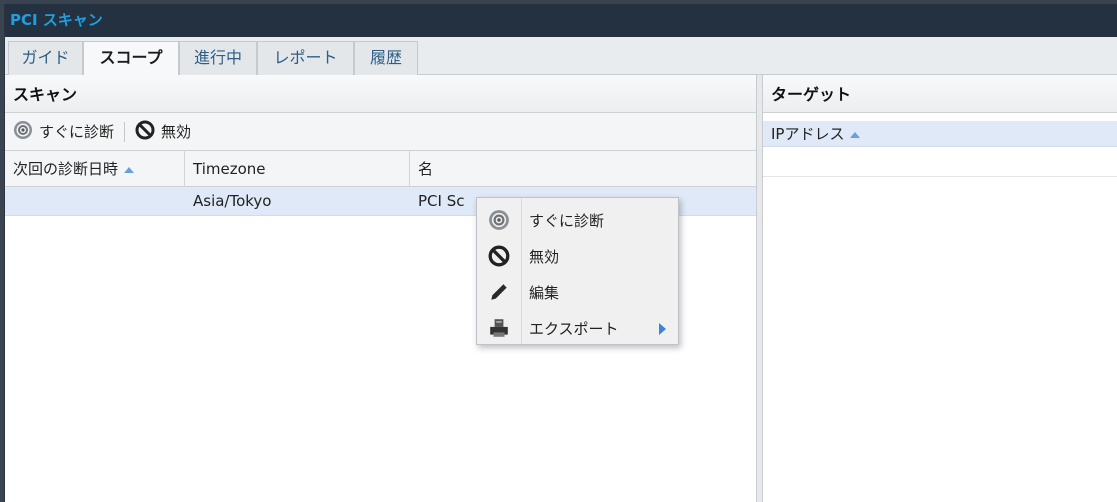 The height and width of the screenshot is (502, 1117). What do you see at coordinates (583, 169) in the screenshot?
I see `column-name: 名` at bounding box center [583, 169].